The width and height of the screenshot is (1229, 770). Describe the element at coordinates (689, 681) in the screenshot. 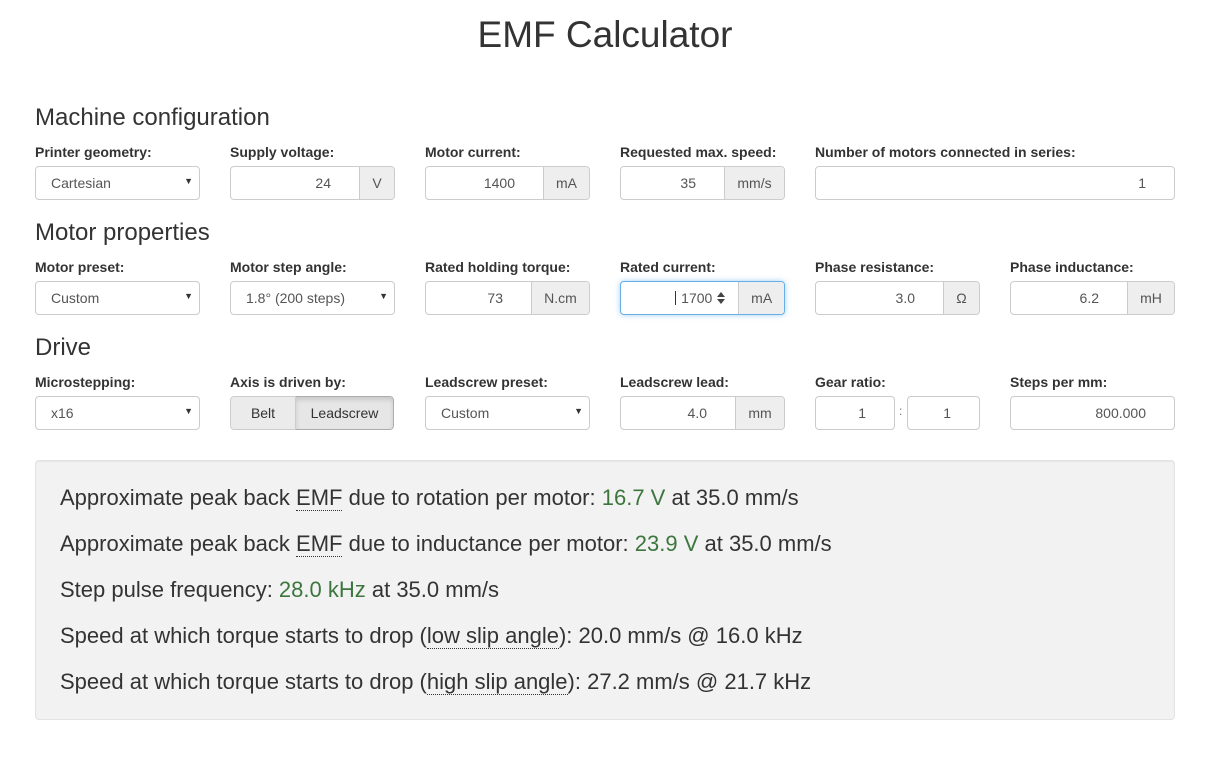

I see `result-text: ): 27.2 mm/s @ 21.7 kHz` at that location.